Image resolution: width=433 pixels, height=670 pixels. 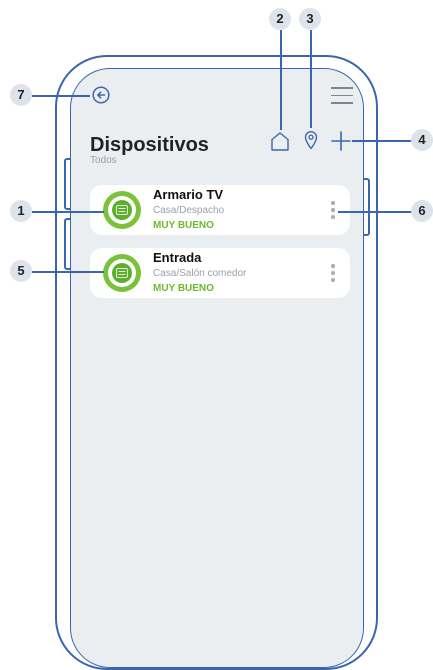 What do you see at coordinates (21, 211) in the screenshot?
I see `callout-1: 1` at bounding box center [21, 211].